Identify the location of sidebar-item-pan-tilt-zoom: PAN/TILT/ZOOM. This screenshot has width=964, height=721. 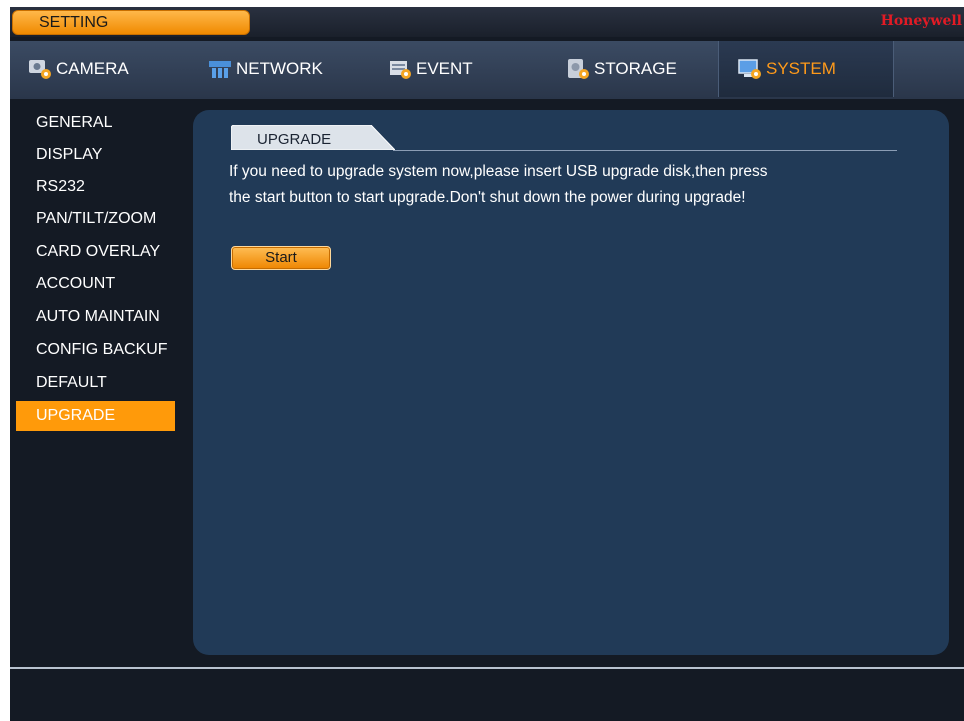
(111, 219).